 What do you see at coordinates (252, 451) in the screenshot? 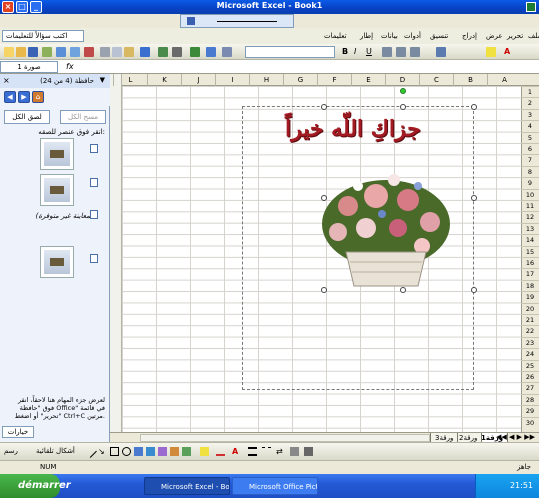
I see `line-weight-icon` at bounding box center [252, 451].